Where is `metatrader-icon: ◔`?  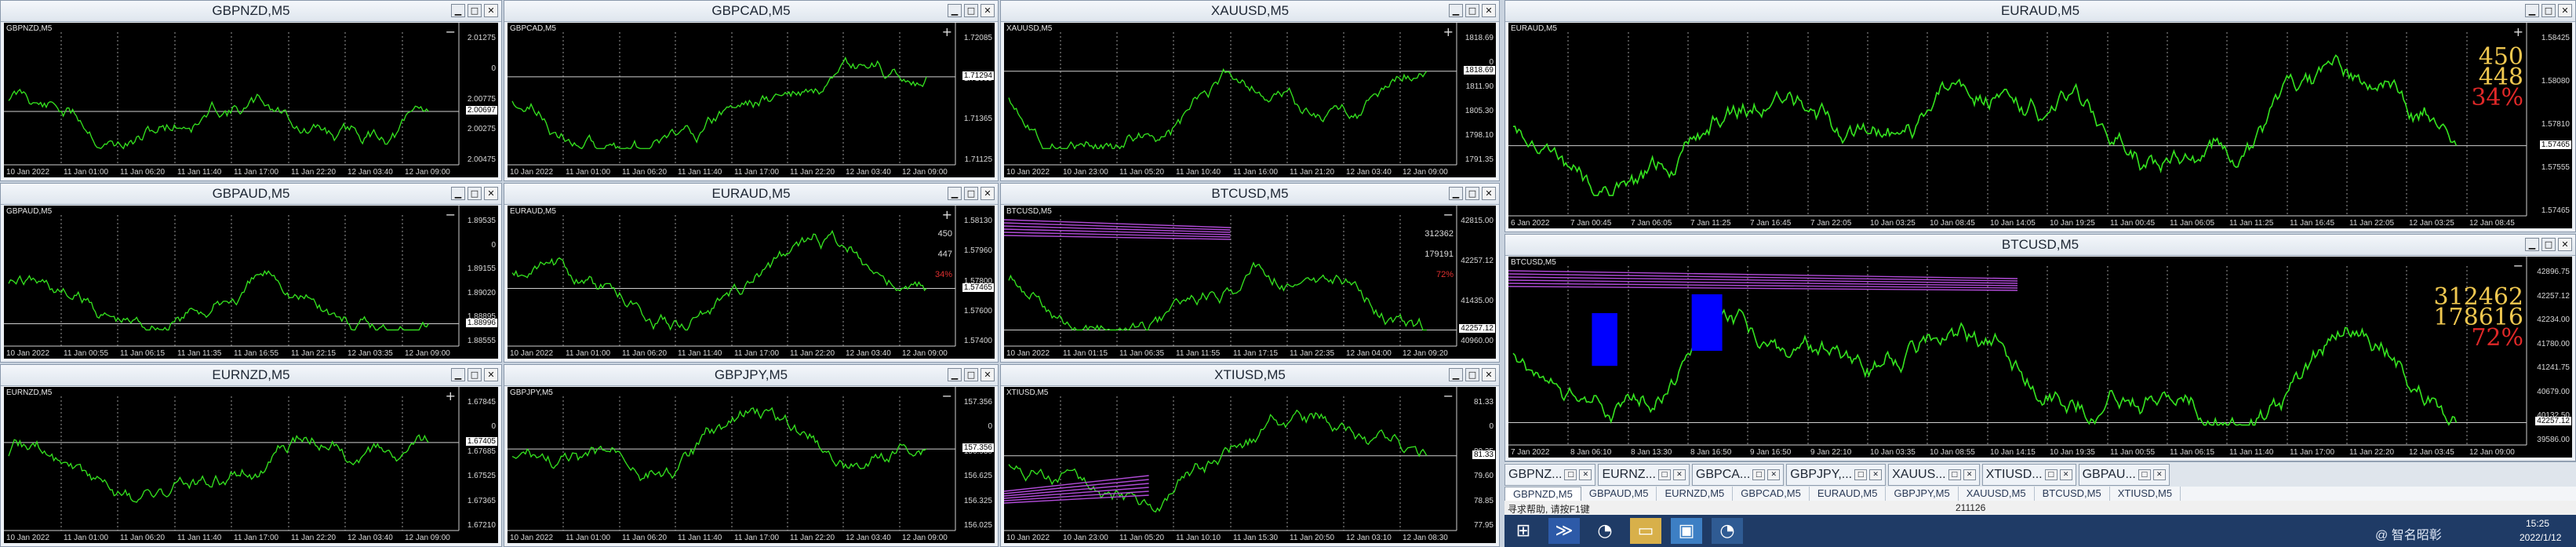 metatrader-icon: ◔ is located at coordinates (1728, 531).